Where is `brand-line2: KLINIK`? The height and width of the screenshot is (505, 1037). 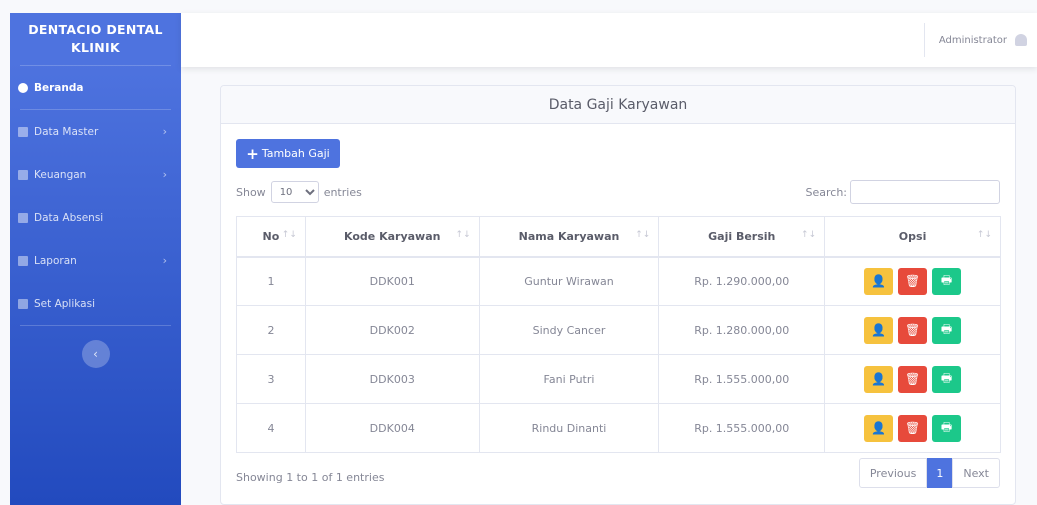 brand-line2: KLINIK is located at coordinates (95, 47).